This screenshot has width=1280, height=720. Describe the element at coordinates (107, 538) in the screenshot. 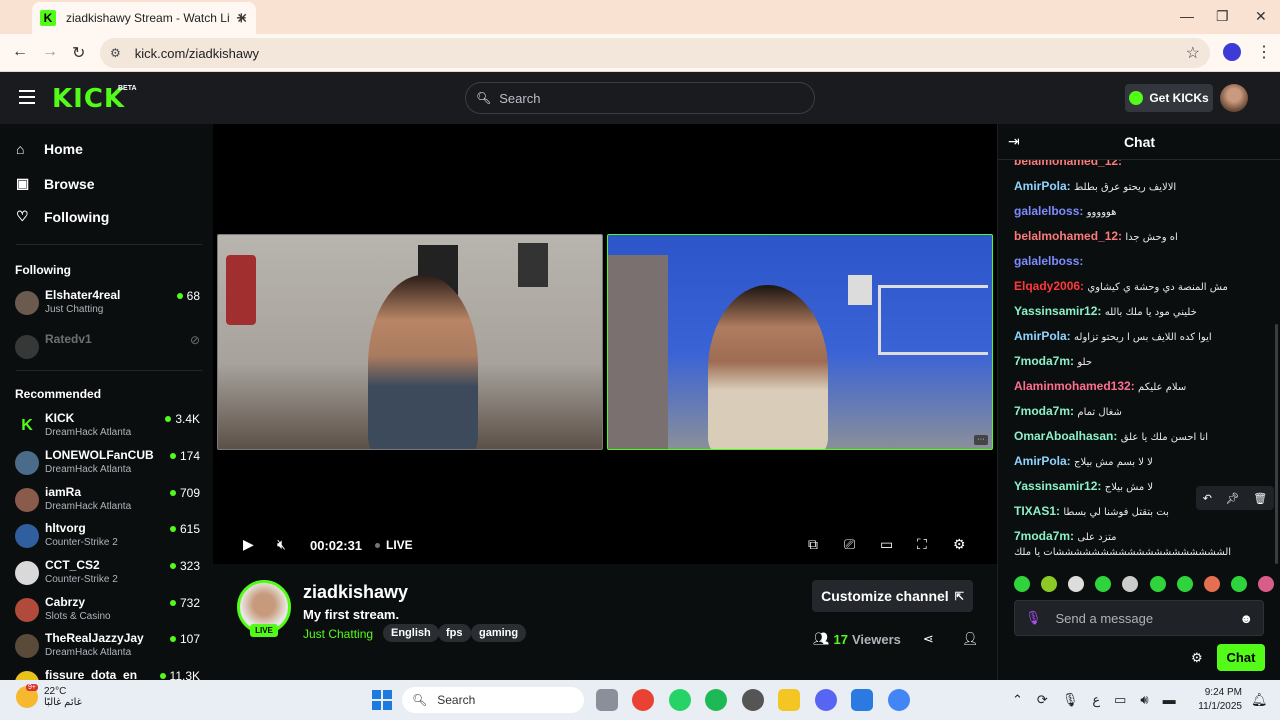

I see `channel-item: hltvorg Counter-Strike 2 615` at that location.